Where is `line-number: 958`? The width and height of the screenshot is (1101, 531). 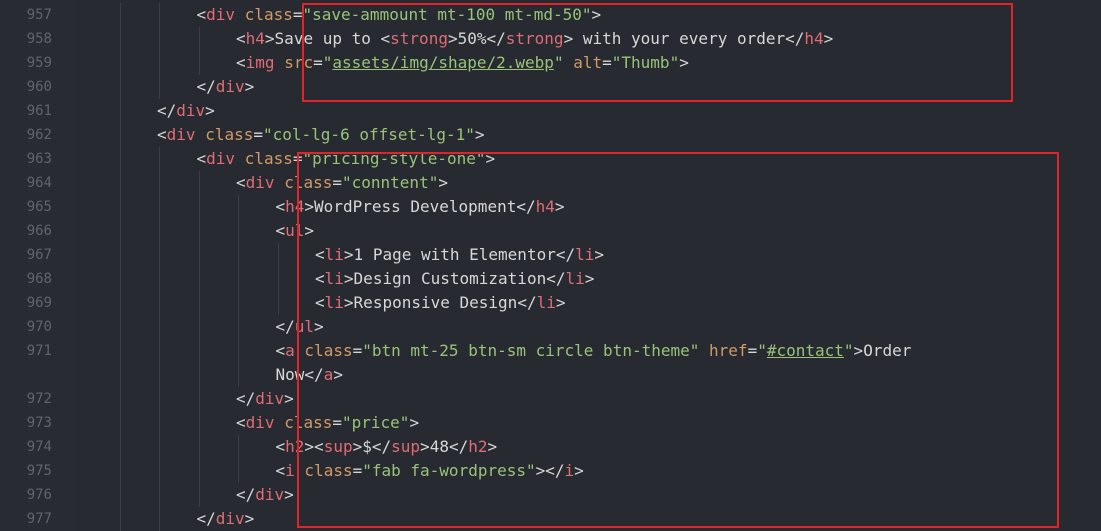 line-number: 958 is located at coordinates (39, 39).